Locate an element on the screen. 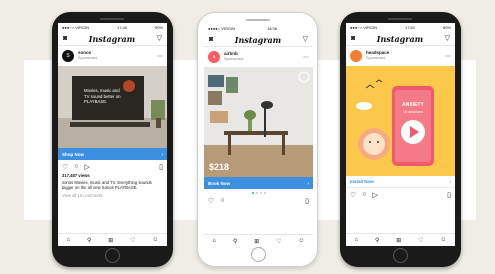 This screenshot has height=274, width=495. post-actions: ♡ ○ ▯ is located at coordinates (258, 200).